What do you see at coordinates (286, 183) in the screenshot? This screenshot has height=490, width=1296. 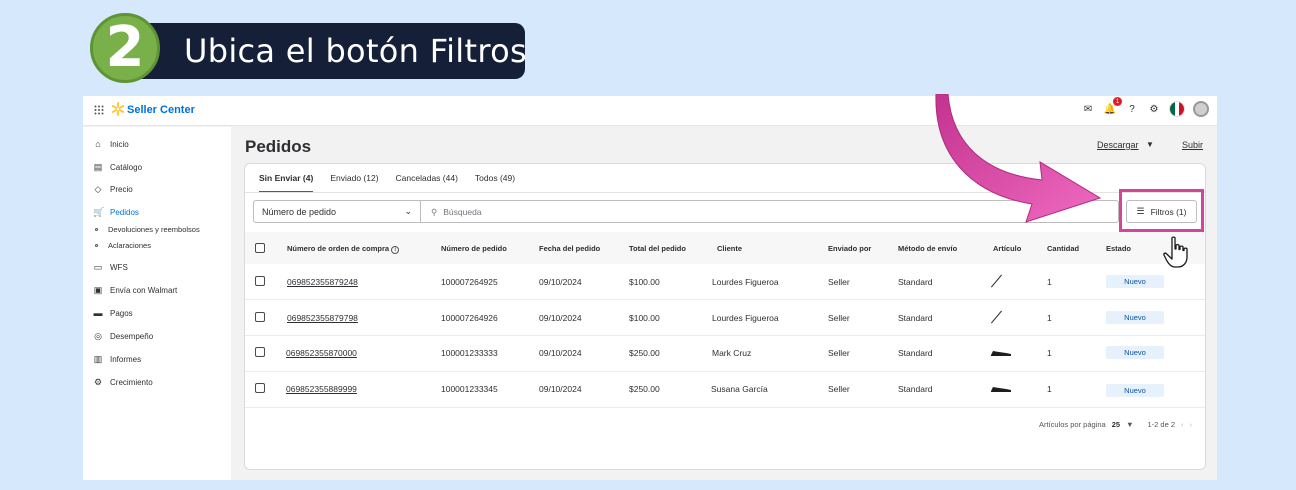 I see `tab-sin-enviar: Sin Enviar (4)` at bounding box center [286, 183].